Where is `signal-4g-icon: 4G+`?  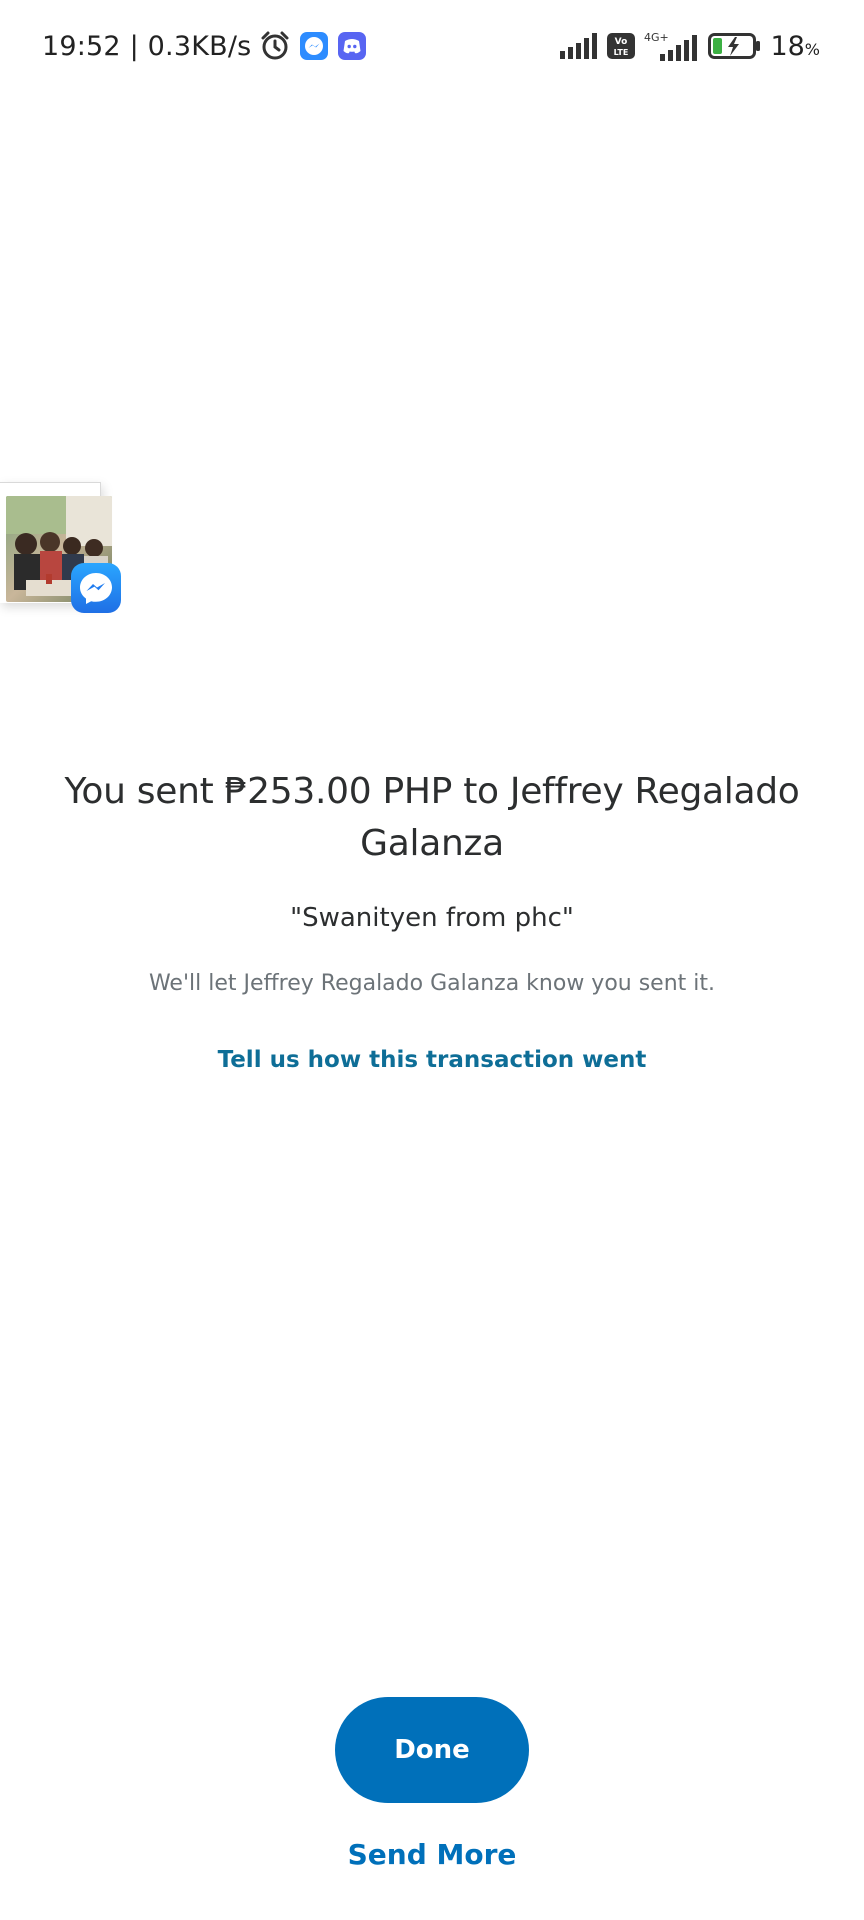
signal-4g-icon: 4G+ is located at coordinates (672, 46).